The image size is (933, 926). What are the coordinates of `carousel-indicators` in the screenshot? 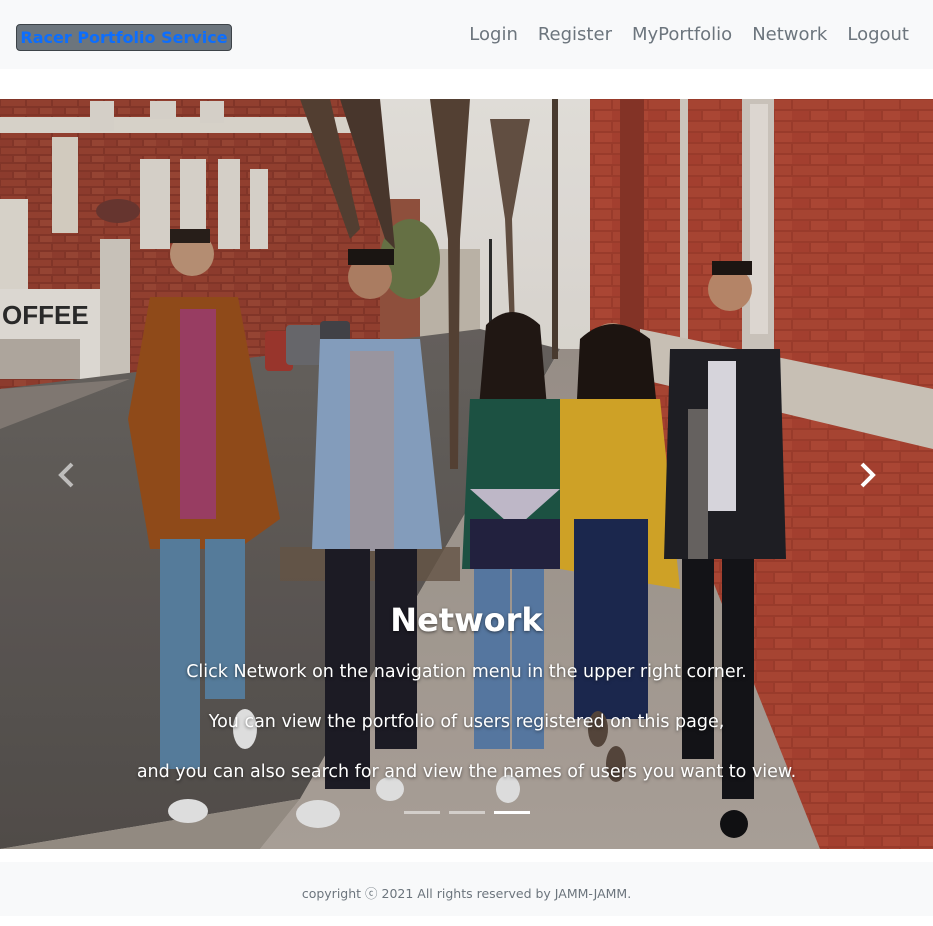 It's located at (467, 812).